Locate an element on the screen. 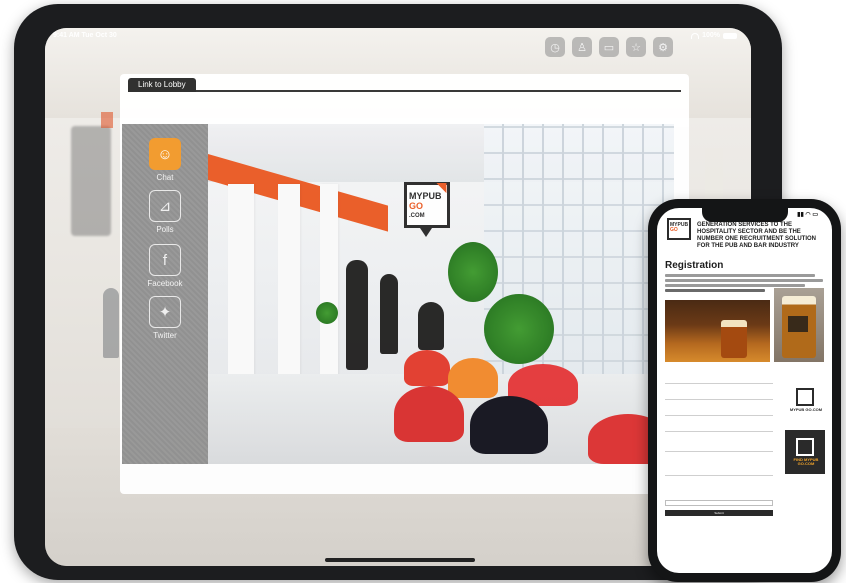 The width and height of the screenshot is (846, 583). phone-logo: MYPUB GO is located at coordinates (679, 232).